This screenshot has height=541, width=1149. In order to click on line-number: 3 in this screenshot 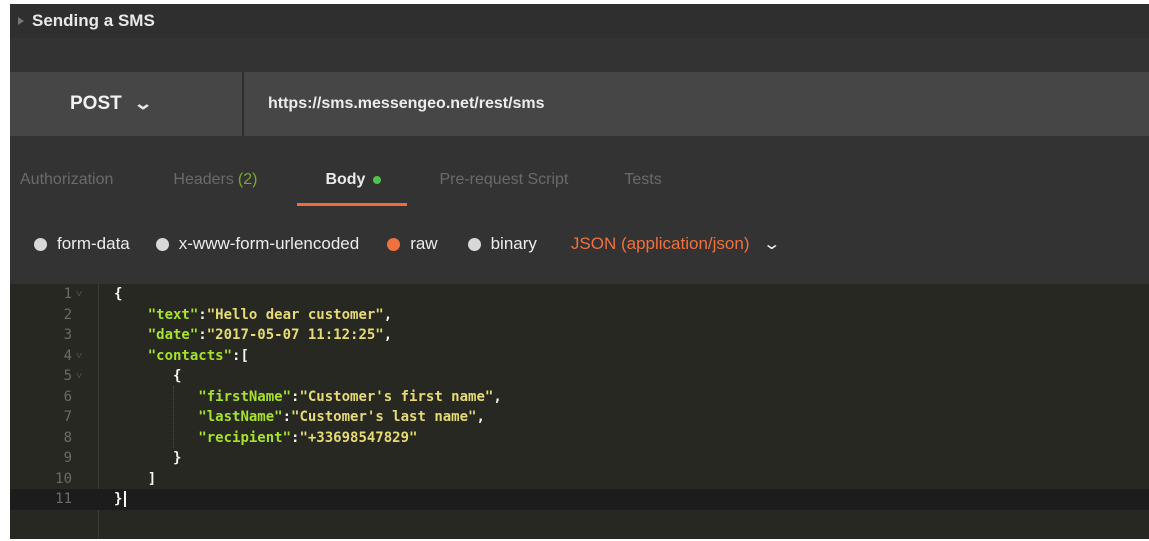, I will do `click(67, 335)`.